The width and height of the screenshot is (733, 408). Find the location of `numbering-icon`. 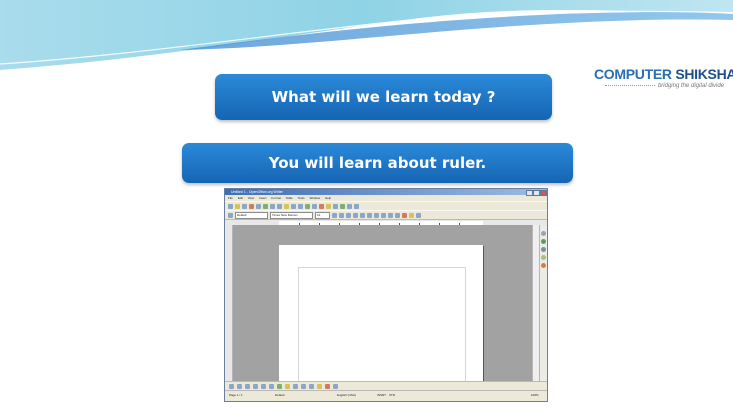

numbering-icon is located at coordinates (383, 215).